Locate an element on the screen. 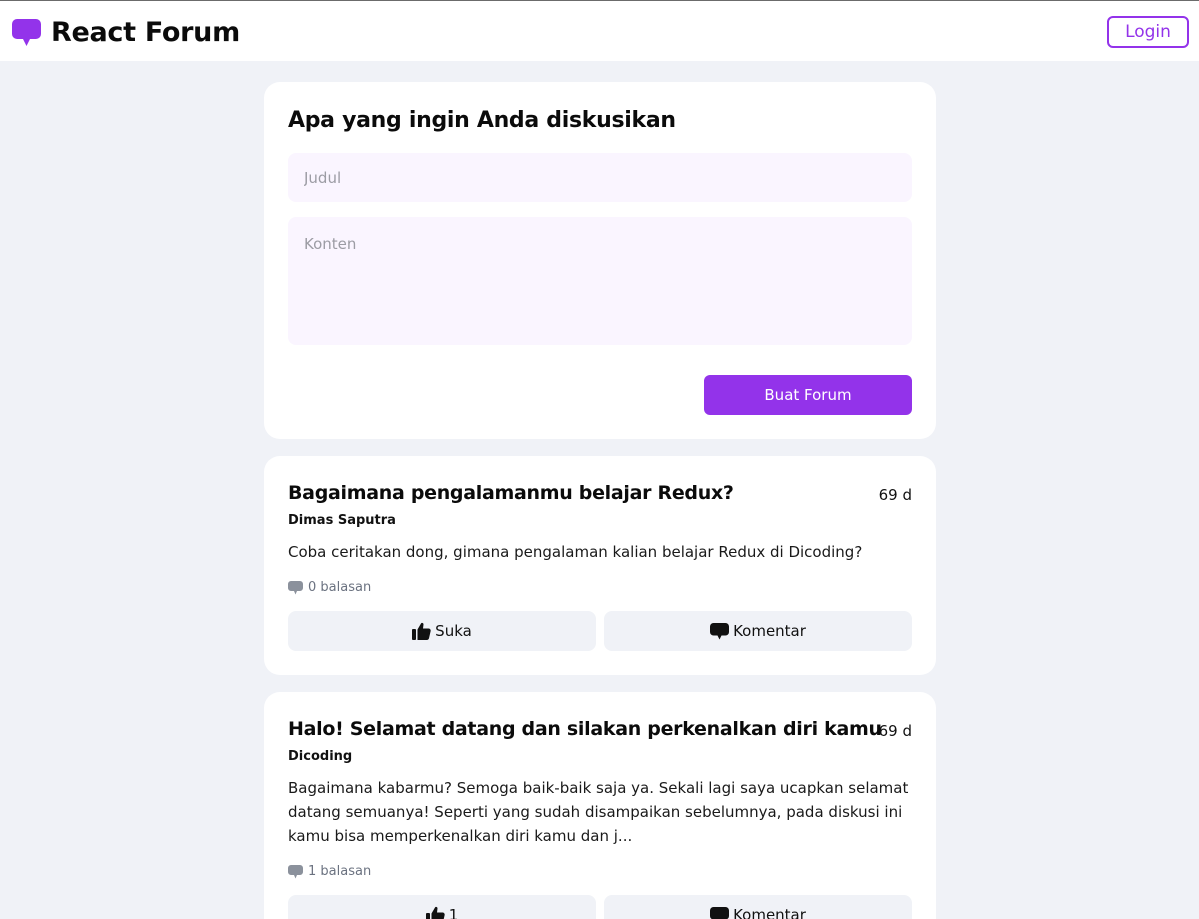  brand: React Forum is located at coordinates (126, 33).